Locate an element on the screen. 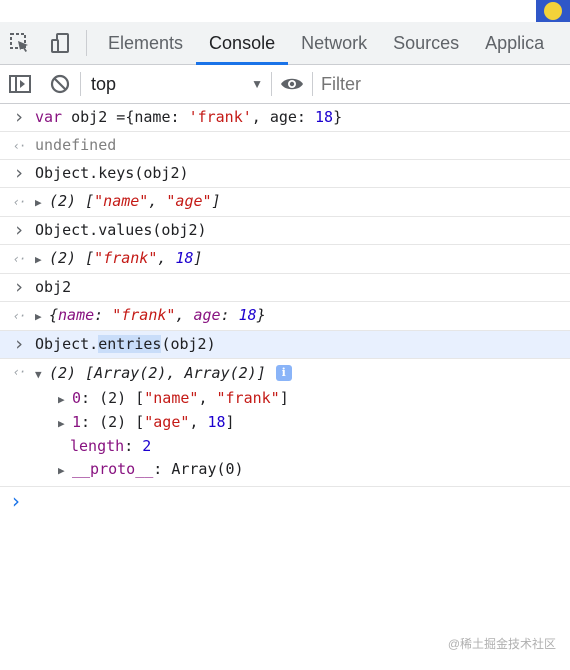 Image resolution: width=570 pixels, height=670 pixels. inspect-element-icon is located at coordinates (20, 43).